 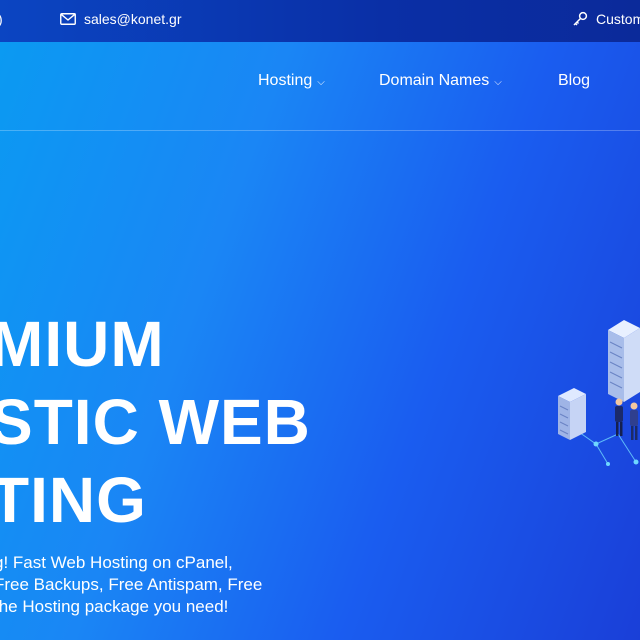 I want to click on phone-number-fragment: ), so click(x=1, y=19).